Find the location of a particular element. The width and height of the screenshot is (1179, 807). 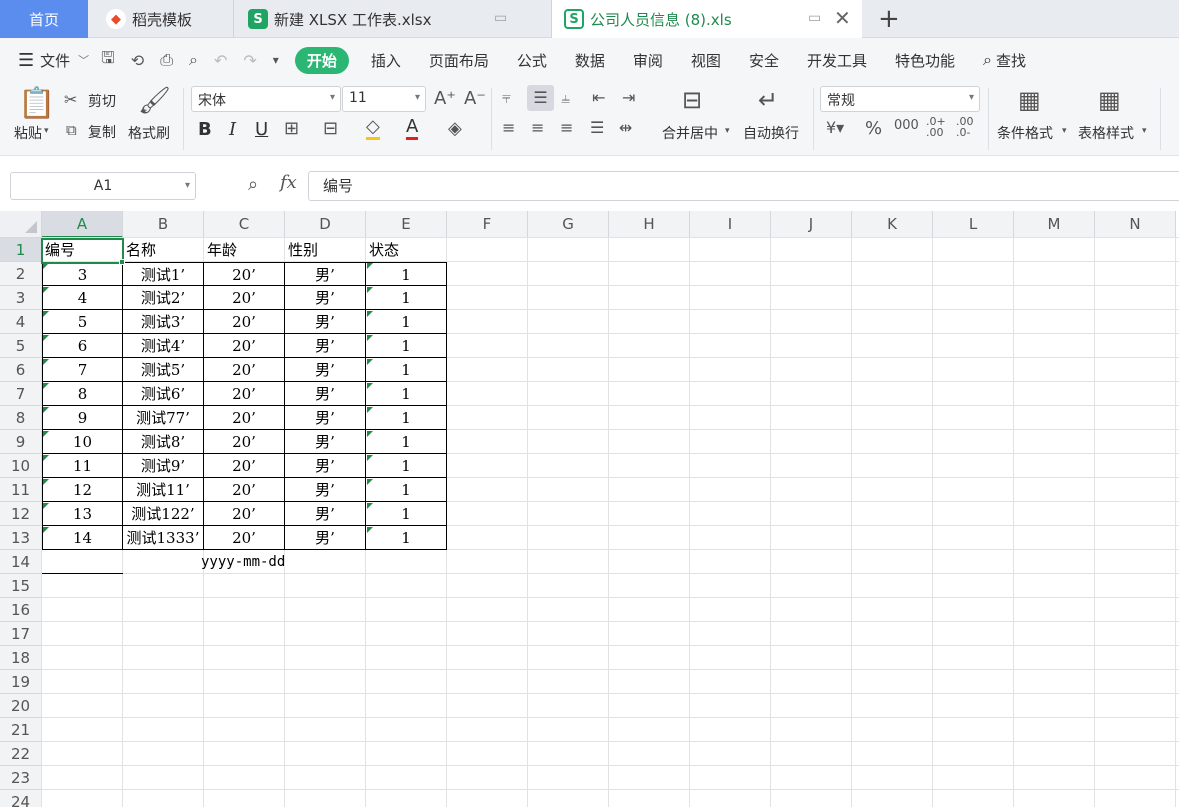

row-header-23: 23 is located at coordinates (21, 778).